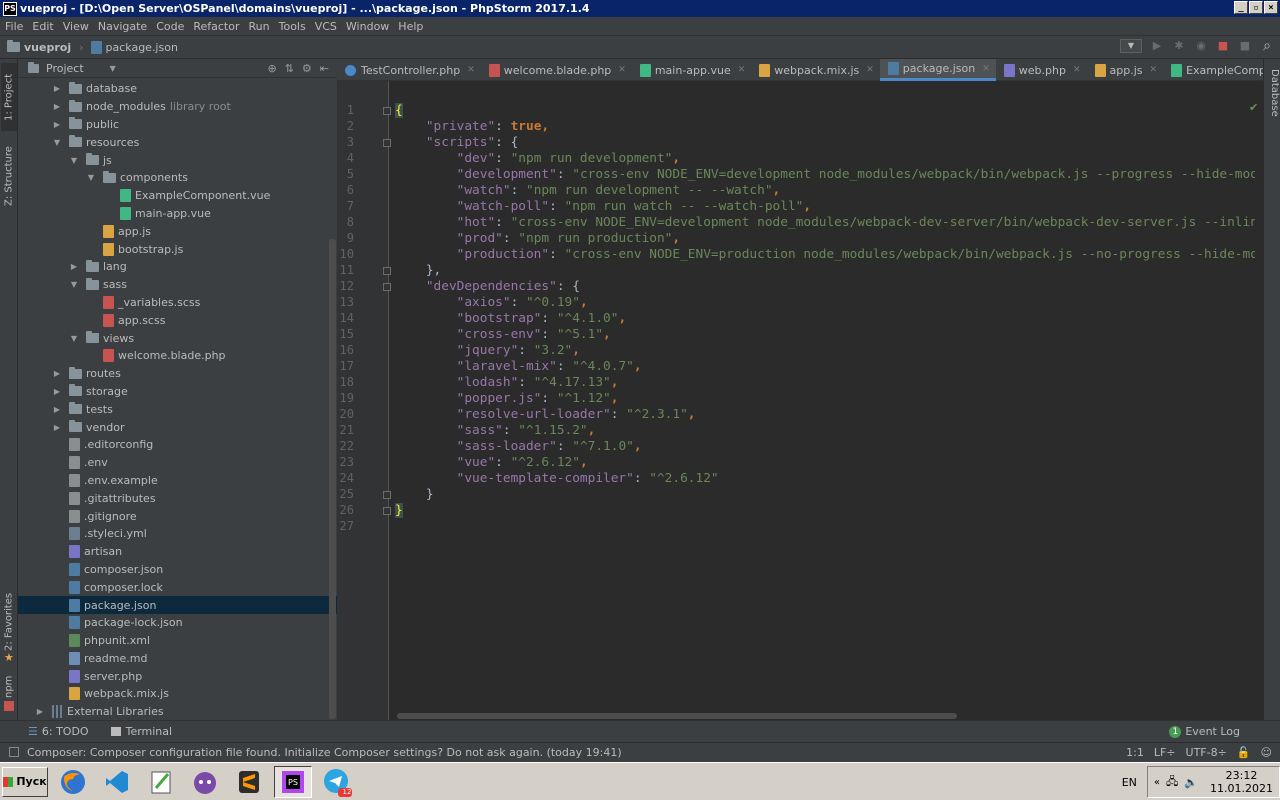 This screenshot has height=800, width=1280. What do you see at coordinates (177, 481) in the screenshot?
I see `tree-item-env-example: .env.example` at bounding box center [177, 481].